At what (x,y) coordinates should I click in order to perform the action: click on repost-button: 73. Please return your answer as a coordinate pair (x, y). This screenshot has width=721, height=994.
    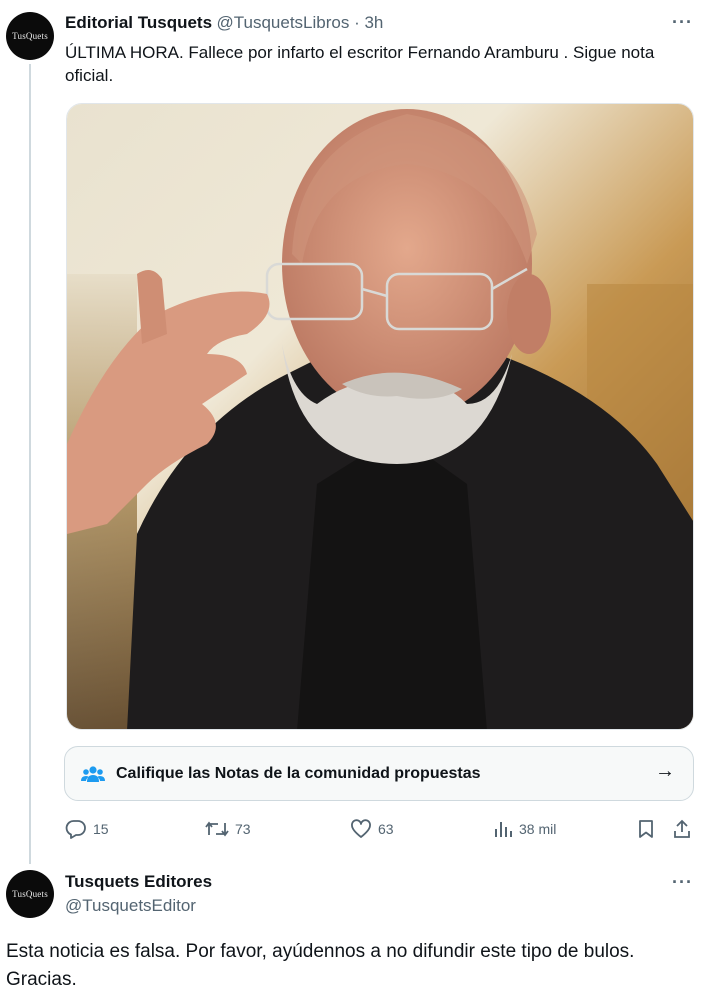
    Looking at the image, I should click on (228, 829).